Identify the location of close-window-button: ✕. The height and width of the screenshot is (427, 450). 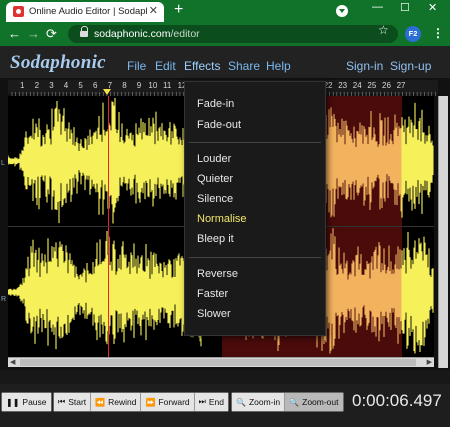
(432, 7).